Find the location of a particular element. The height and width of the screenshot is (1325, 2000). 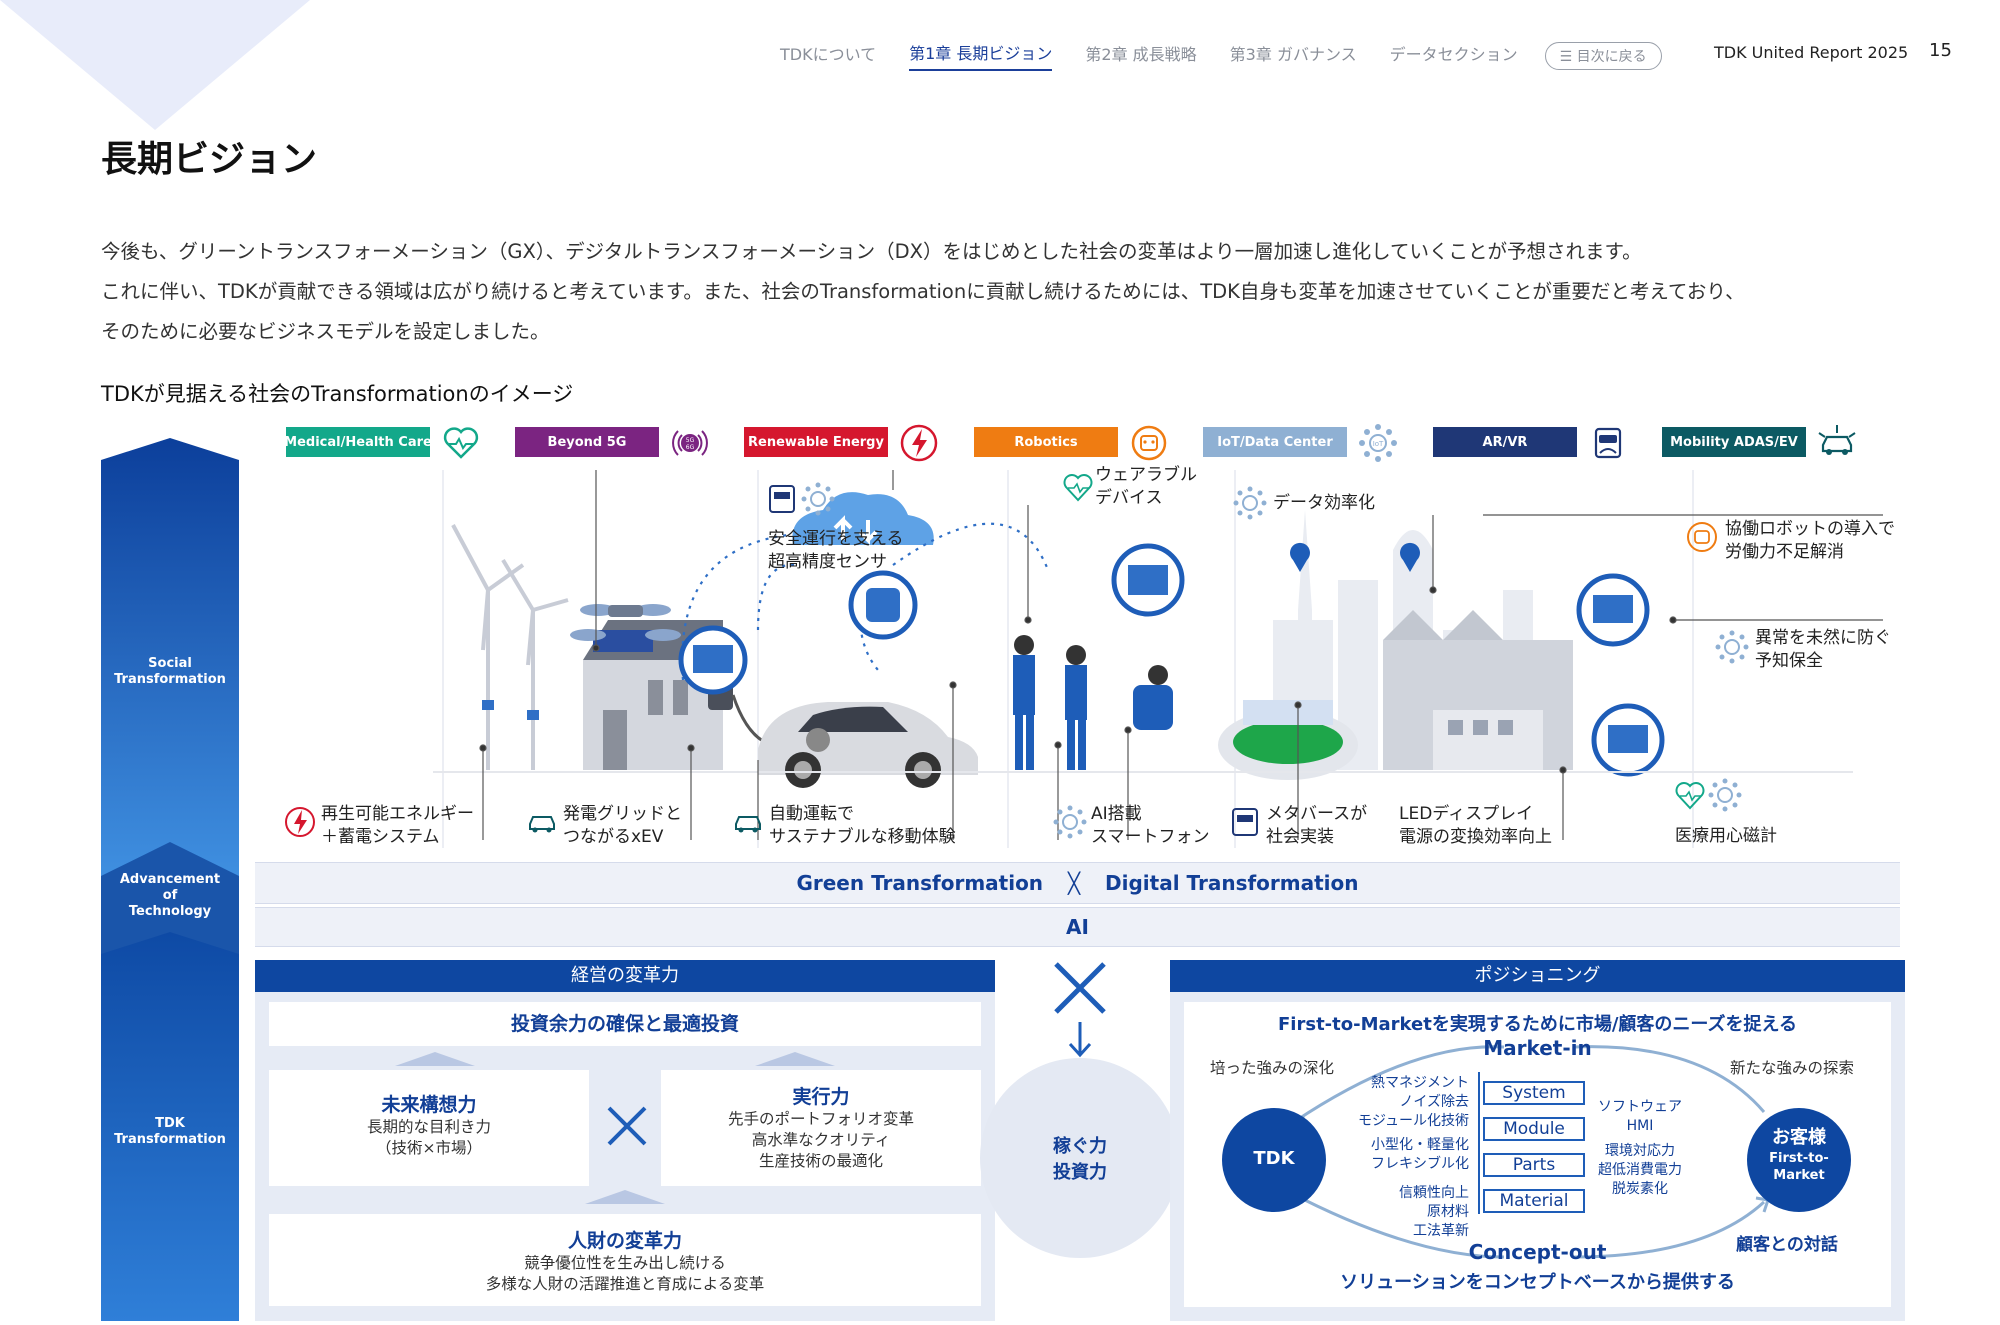

label-line: Advancement is located at coordinates (170, 879).